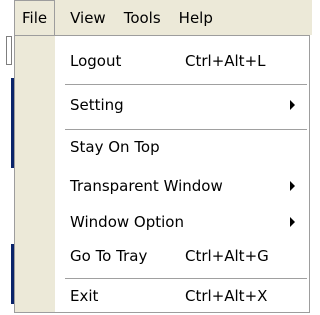 This screenshot has height=315, width=320. Describe the element at coordinates (162, 256) in the screenshot. I see `menu-item-go-to-tray: Go To Tray Ctrl+Alt+G` at that location.